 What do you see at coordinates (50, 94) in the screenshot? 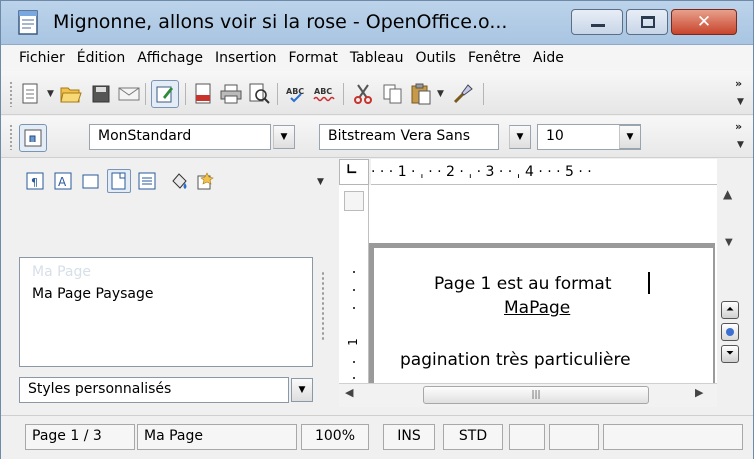
I see `new-dropdown-icon: ▼` at bounding box center [50, 94].